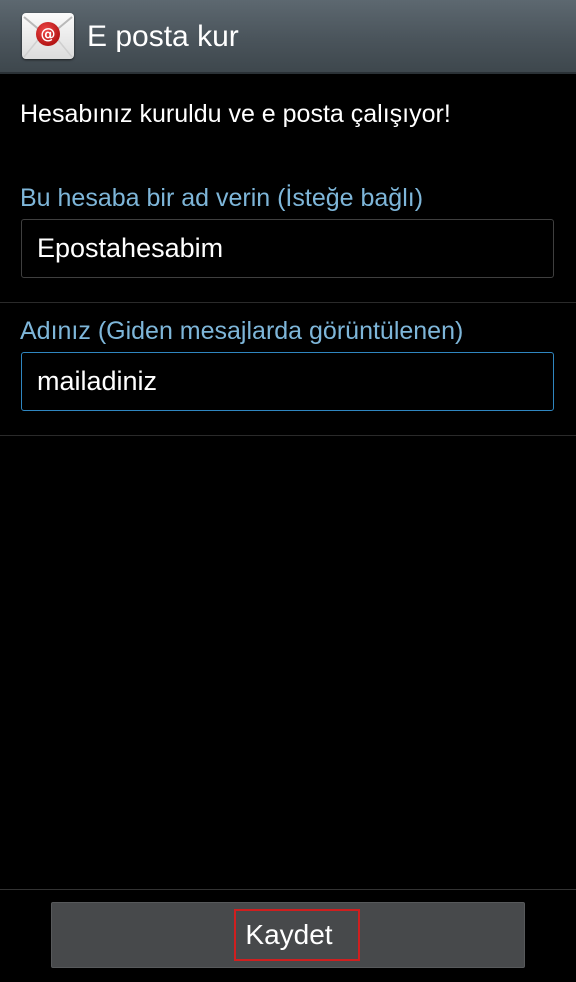 This screenshot has width=576, height=982. Describe the element at coordinates (287, 248) in the screenshot. I see `account-name-input` at that location.